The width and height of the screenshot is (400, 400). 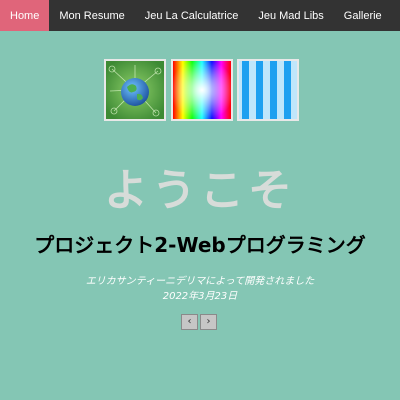 What do you see at coordinates (200, 245) in the screenshot?
I see `page-title: プロジェクト2-Webプログラミング` at bounding box center [200, 245].